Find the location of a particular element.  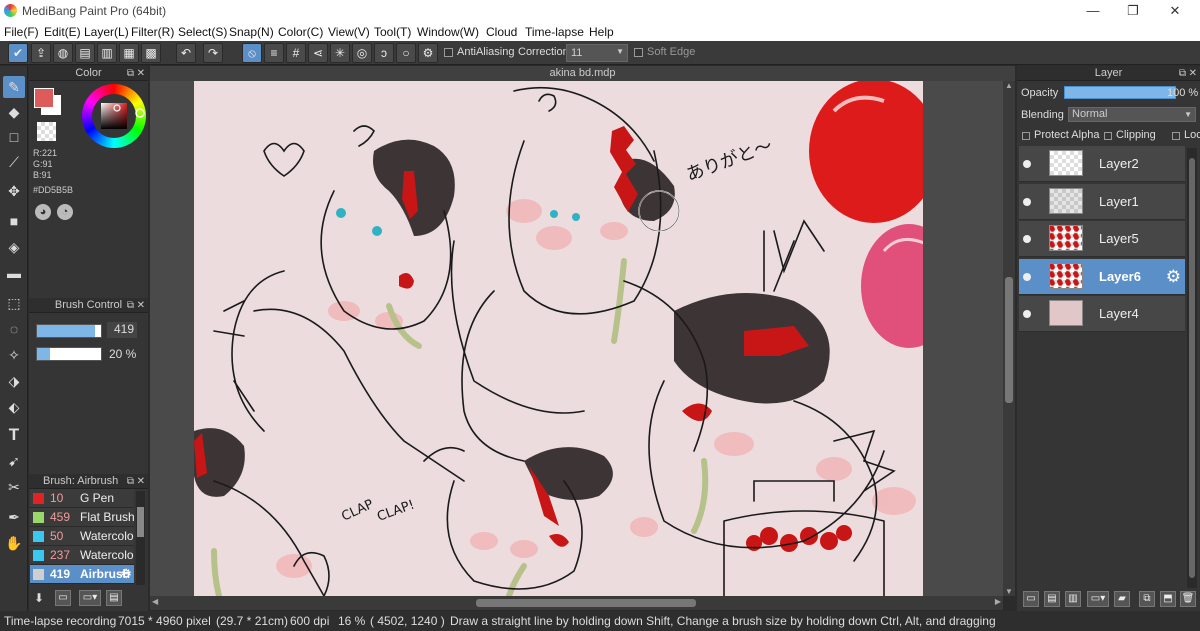

layer-item: Layer6 ⚙ is located at coordinates (1102, 276).